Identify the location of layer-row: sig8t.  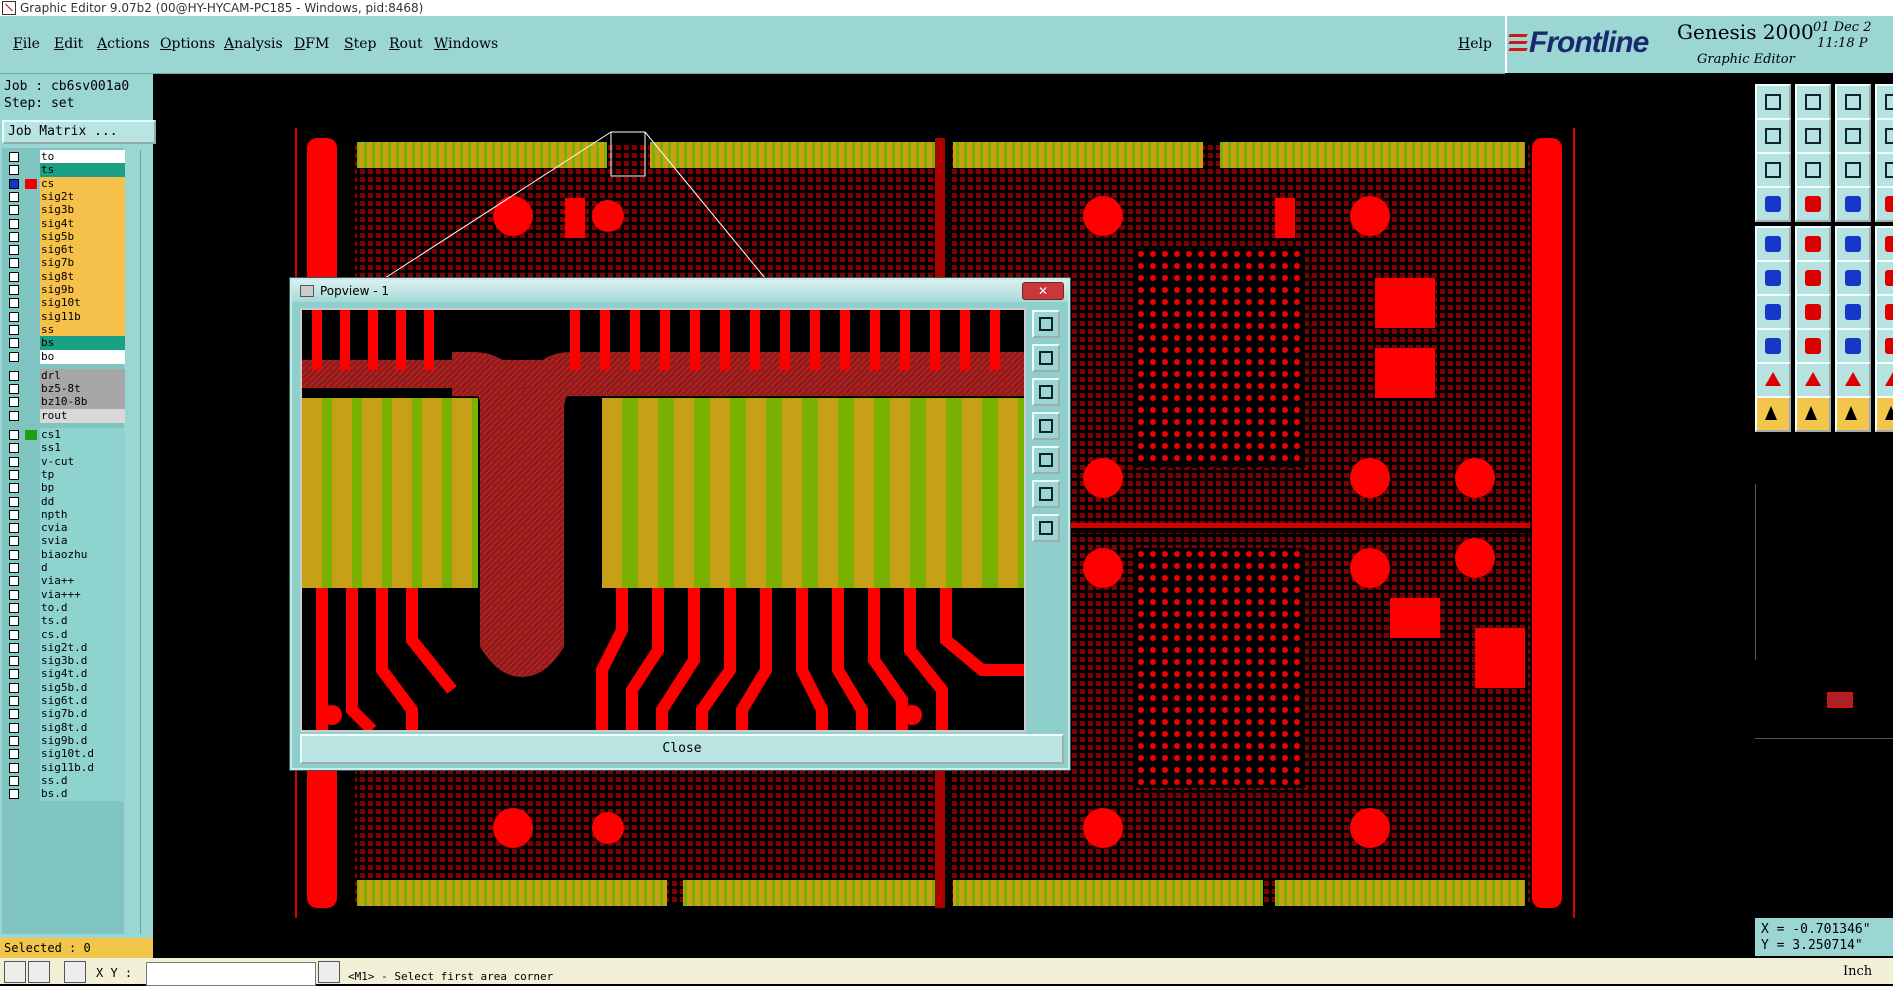
(63, 276).